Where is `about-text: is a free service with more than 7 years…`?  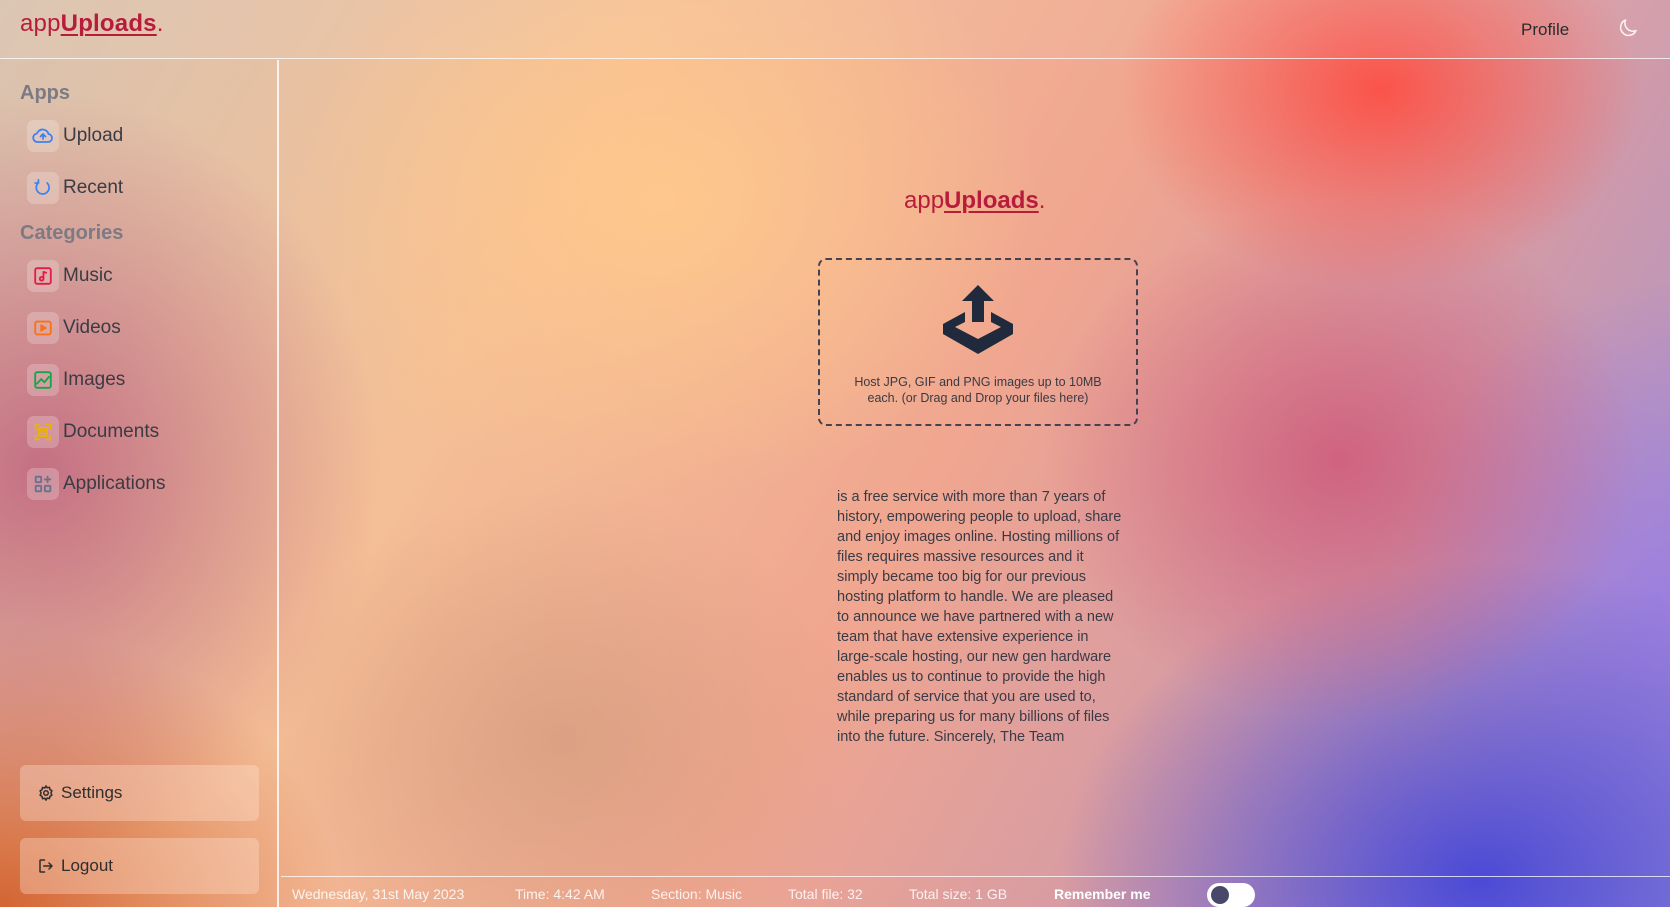 about-text: is a free service with more than 7 years… is located at coordinates (979, 617).